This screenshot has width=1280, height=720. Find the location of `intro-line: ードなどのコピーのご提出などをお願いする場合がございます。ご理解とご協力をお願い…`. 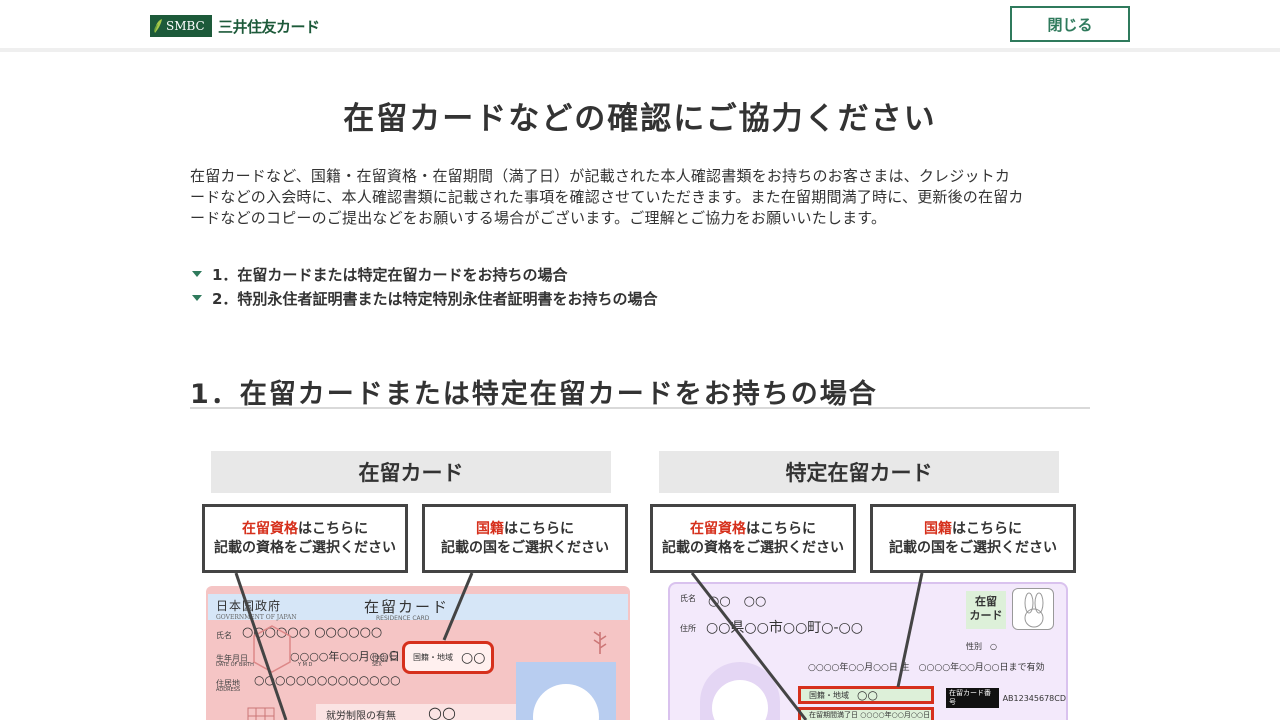

intro-line: ードなどのコピーのご提出などをお願いする場合がございます。ご理解とご協力をお願い… is located at coordinates (538, 218).